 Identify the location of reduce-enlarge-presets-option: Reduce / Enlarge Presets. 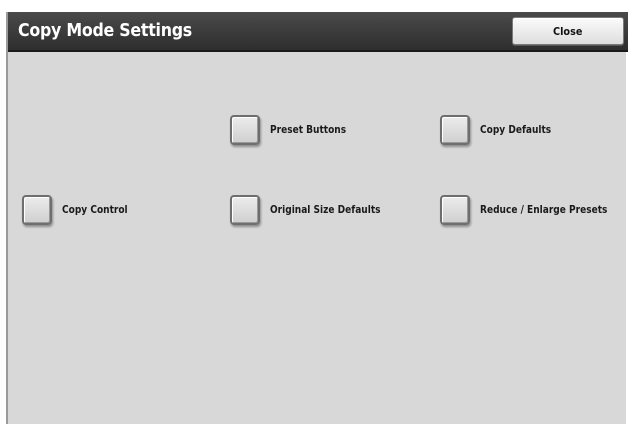
(534, 210).